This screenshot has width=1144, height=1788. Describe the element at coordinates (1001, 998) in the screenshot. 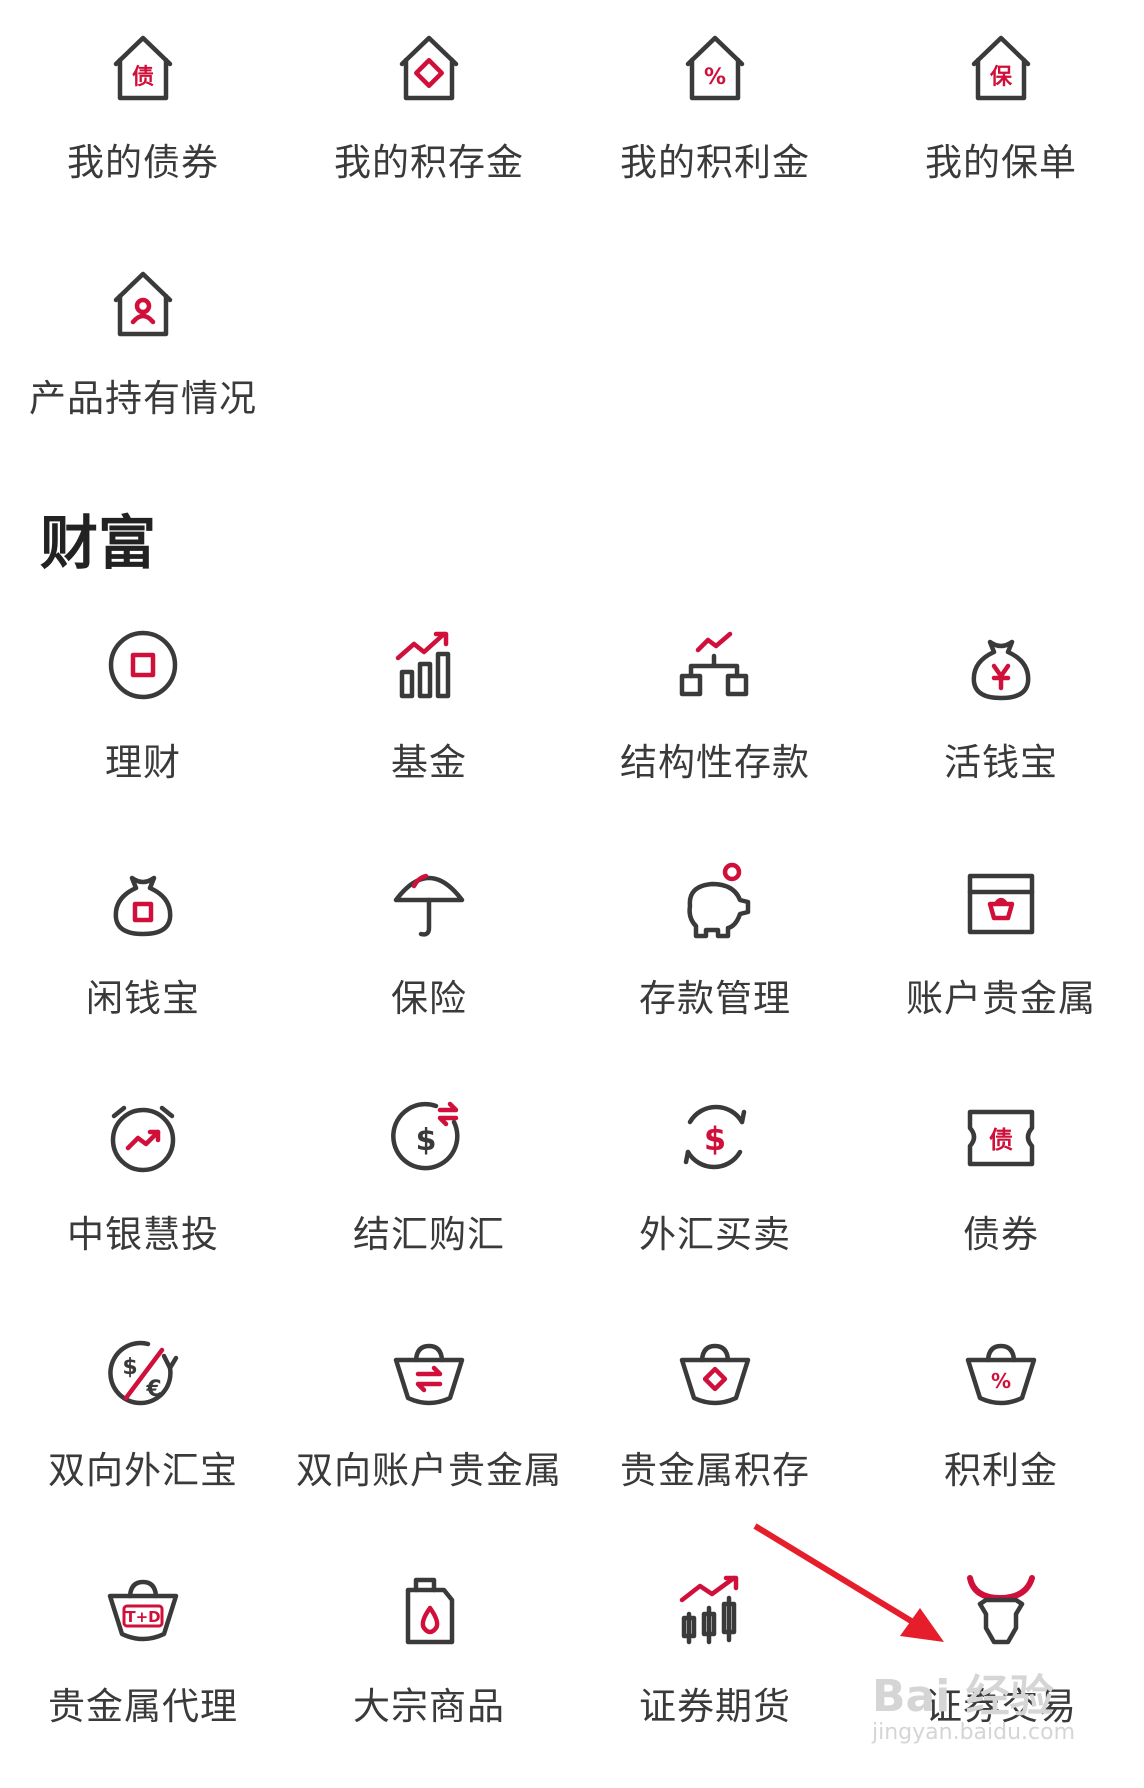

I see `wealth-item-label: 账户贵金属` at that location.